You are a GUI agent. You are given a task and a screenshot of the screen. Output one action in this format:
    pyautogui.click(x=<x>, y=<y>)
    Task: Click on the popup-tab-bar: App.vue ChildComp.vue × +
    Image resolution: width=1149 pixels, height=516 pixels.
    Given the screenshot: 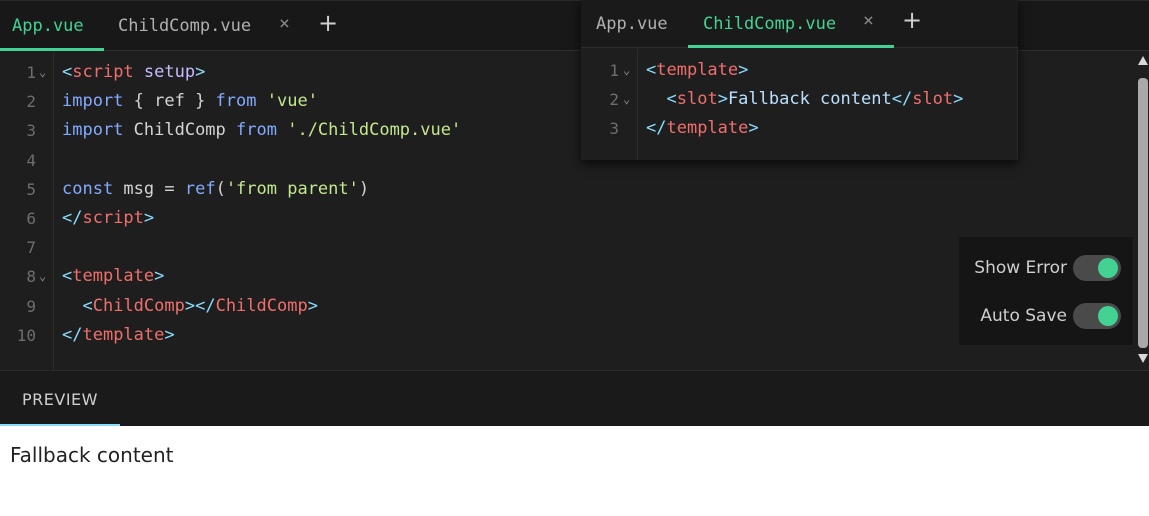 What is the action you would take?
    pyautogui.click(x=799, y=24)
    